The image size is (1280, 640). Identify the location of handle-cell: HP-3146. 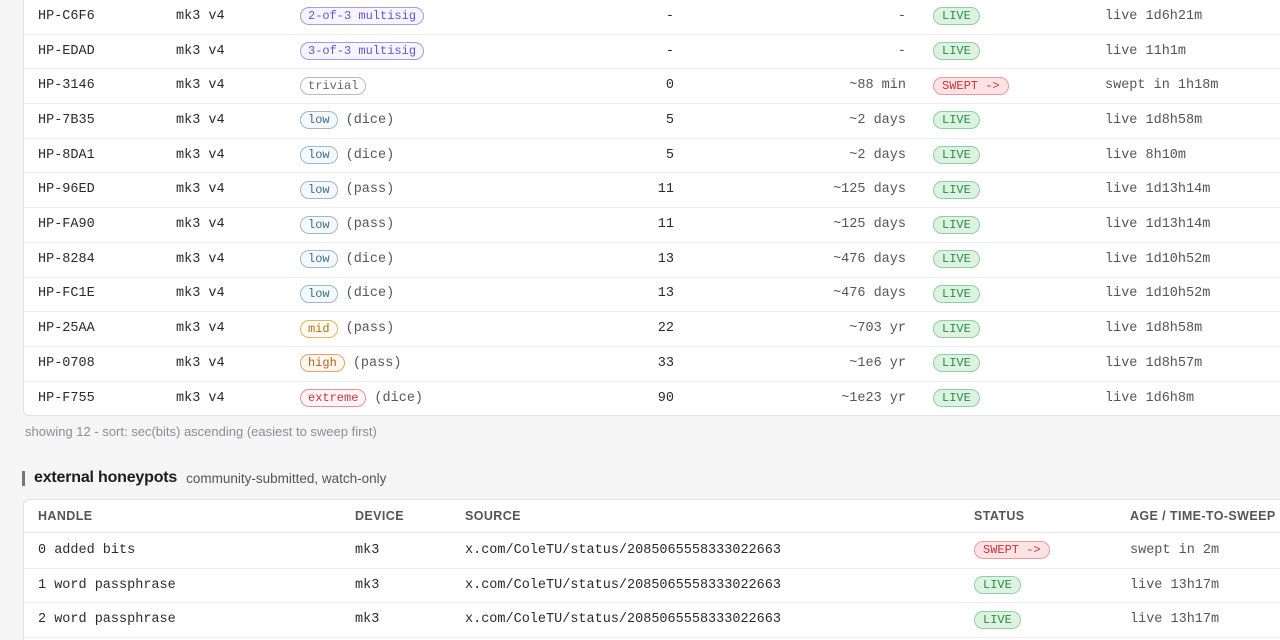
(66, 86).